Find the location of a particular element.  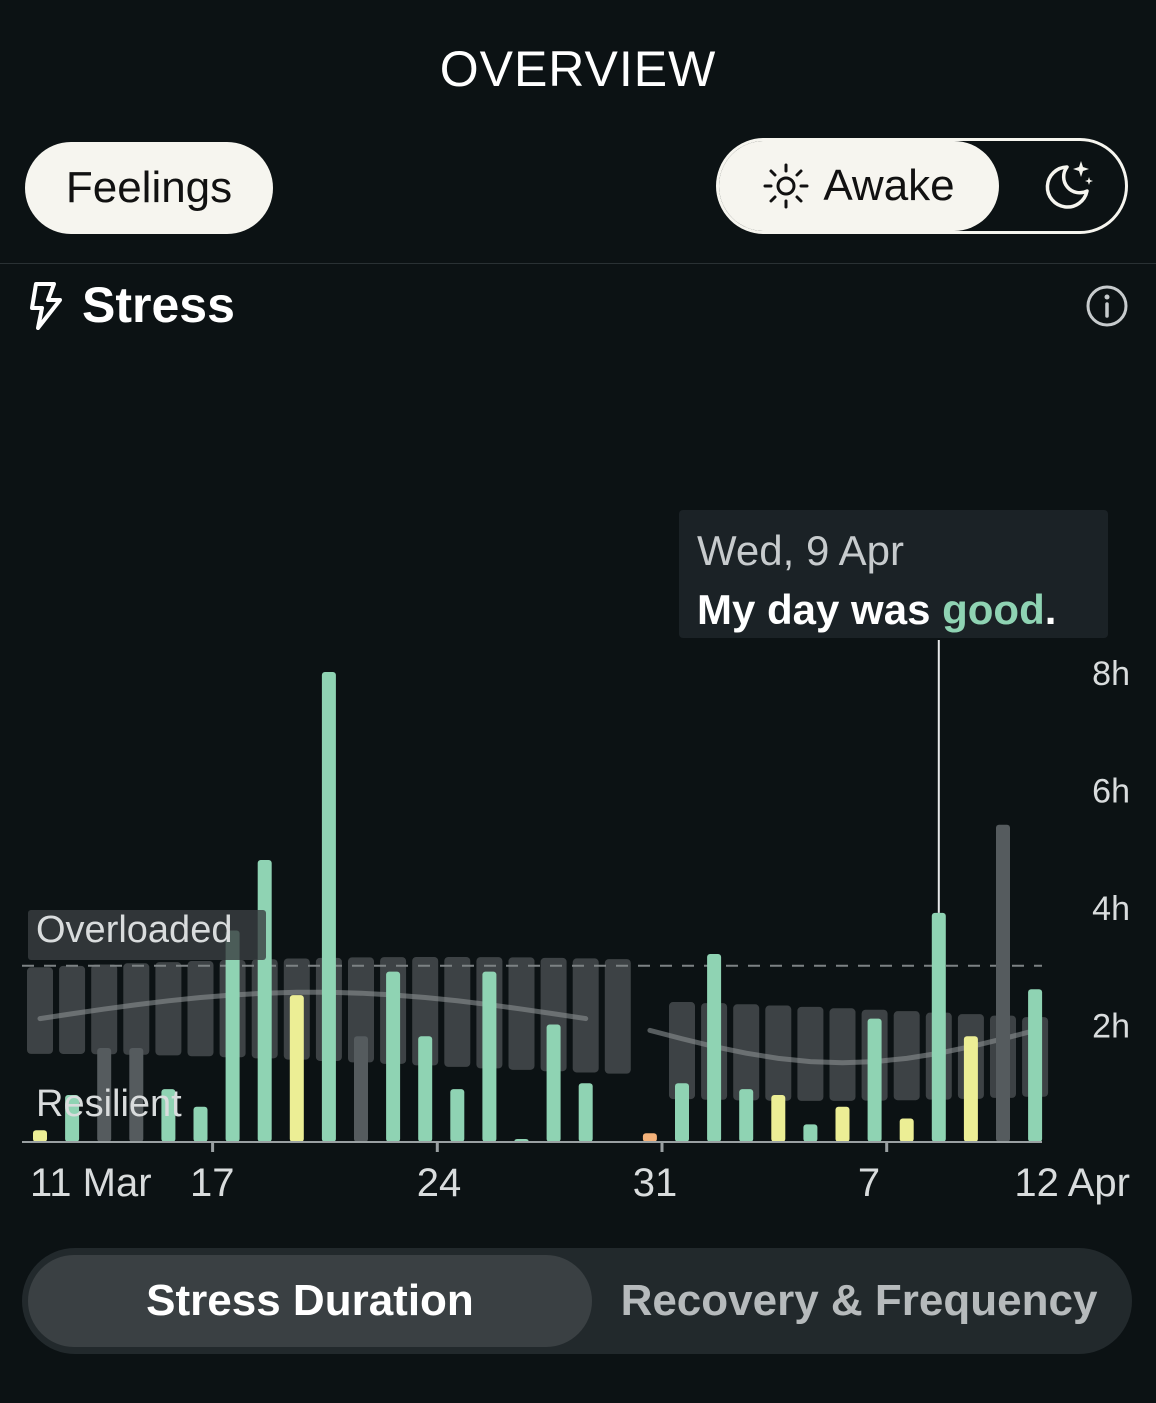

x-tick-label: 31 is located at coordinates (655, 1183).